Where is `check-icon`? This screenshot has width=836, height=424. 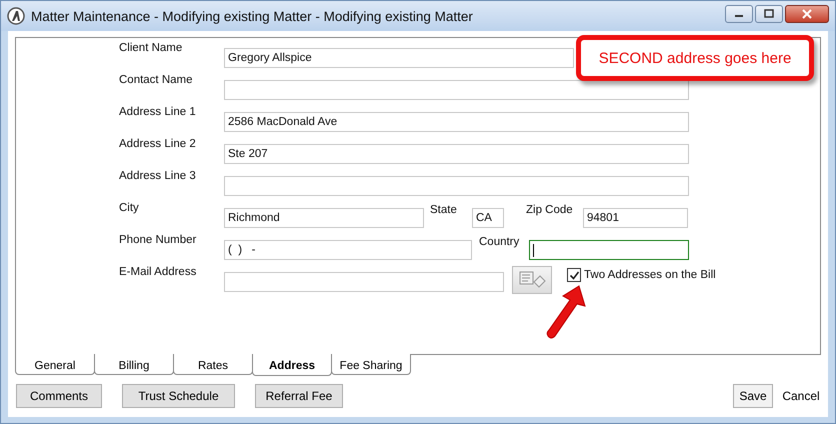
check-icon is located at coordinates (574, 275).